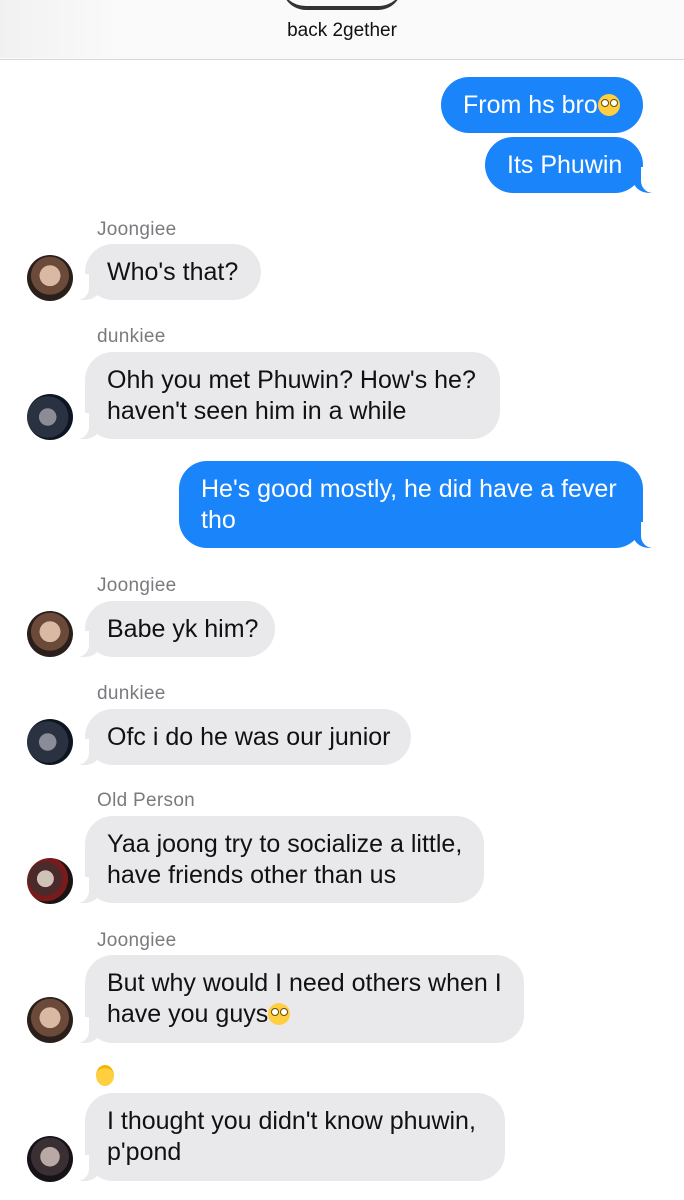 This screenshot has height=1200, width=684. Describe the element at coordinates (218, 520) in the screenshot. I see `message-text-line: tho` at that location.